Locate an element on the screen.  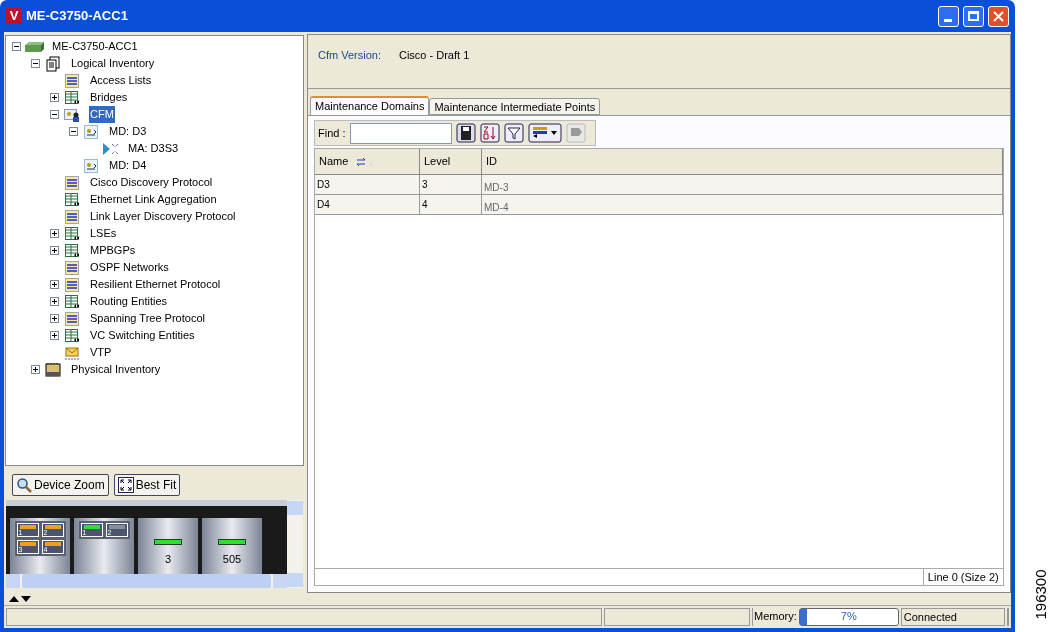
tree-item: MPBGPs is located at coordinates (113, 250).